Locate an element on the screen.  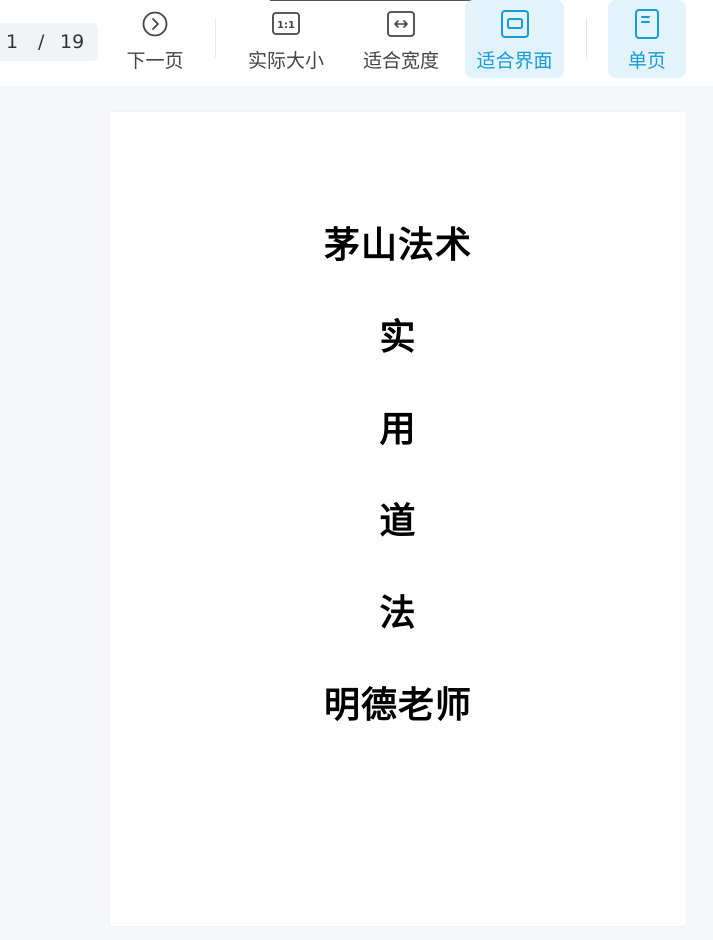
document-title-line: 茅山法术 is located at coordinates (397, 245).